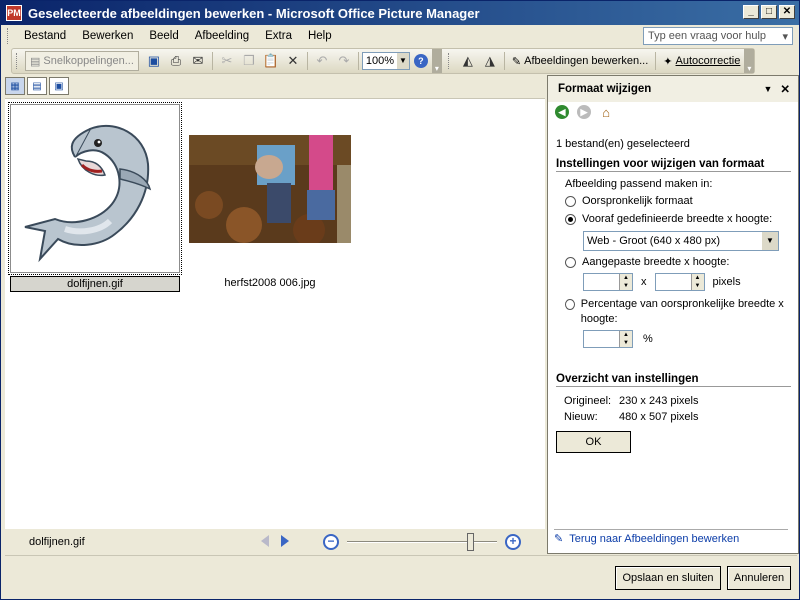 The image size is (800, 600). Describe the element at coordinates (331, 542) in the screenshot. I see `zoom-out-icon: −` at that location.